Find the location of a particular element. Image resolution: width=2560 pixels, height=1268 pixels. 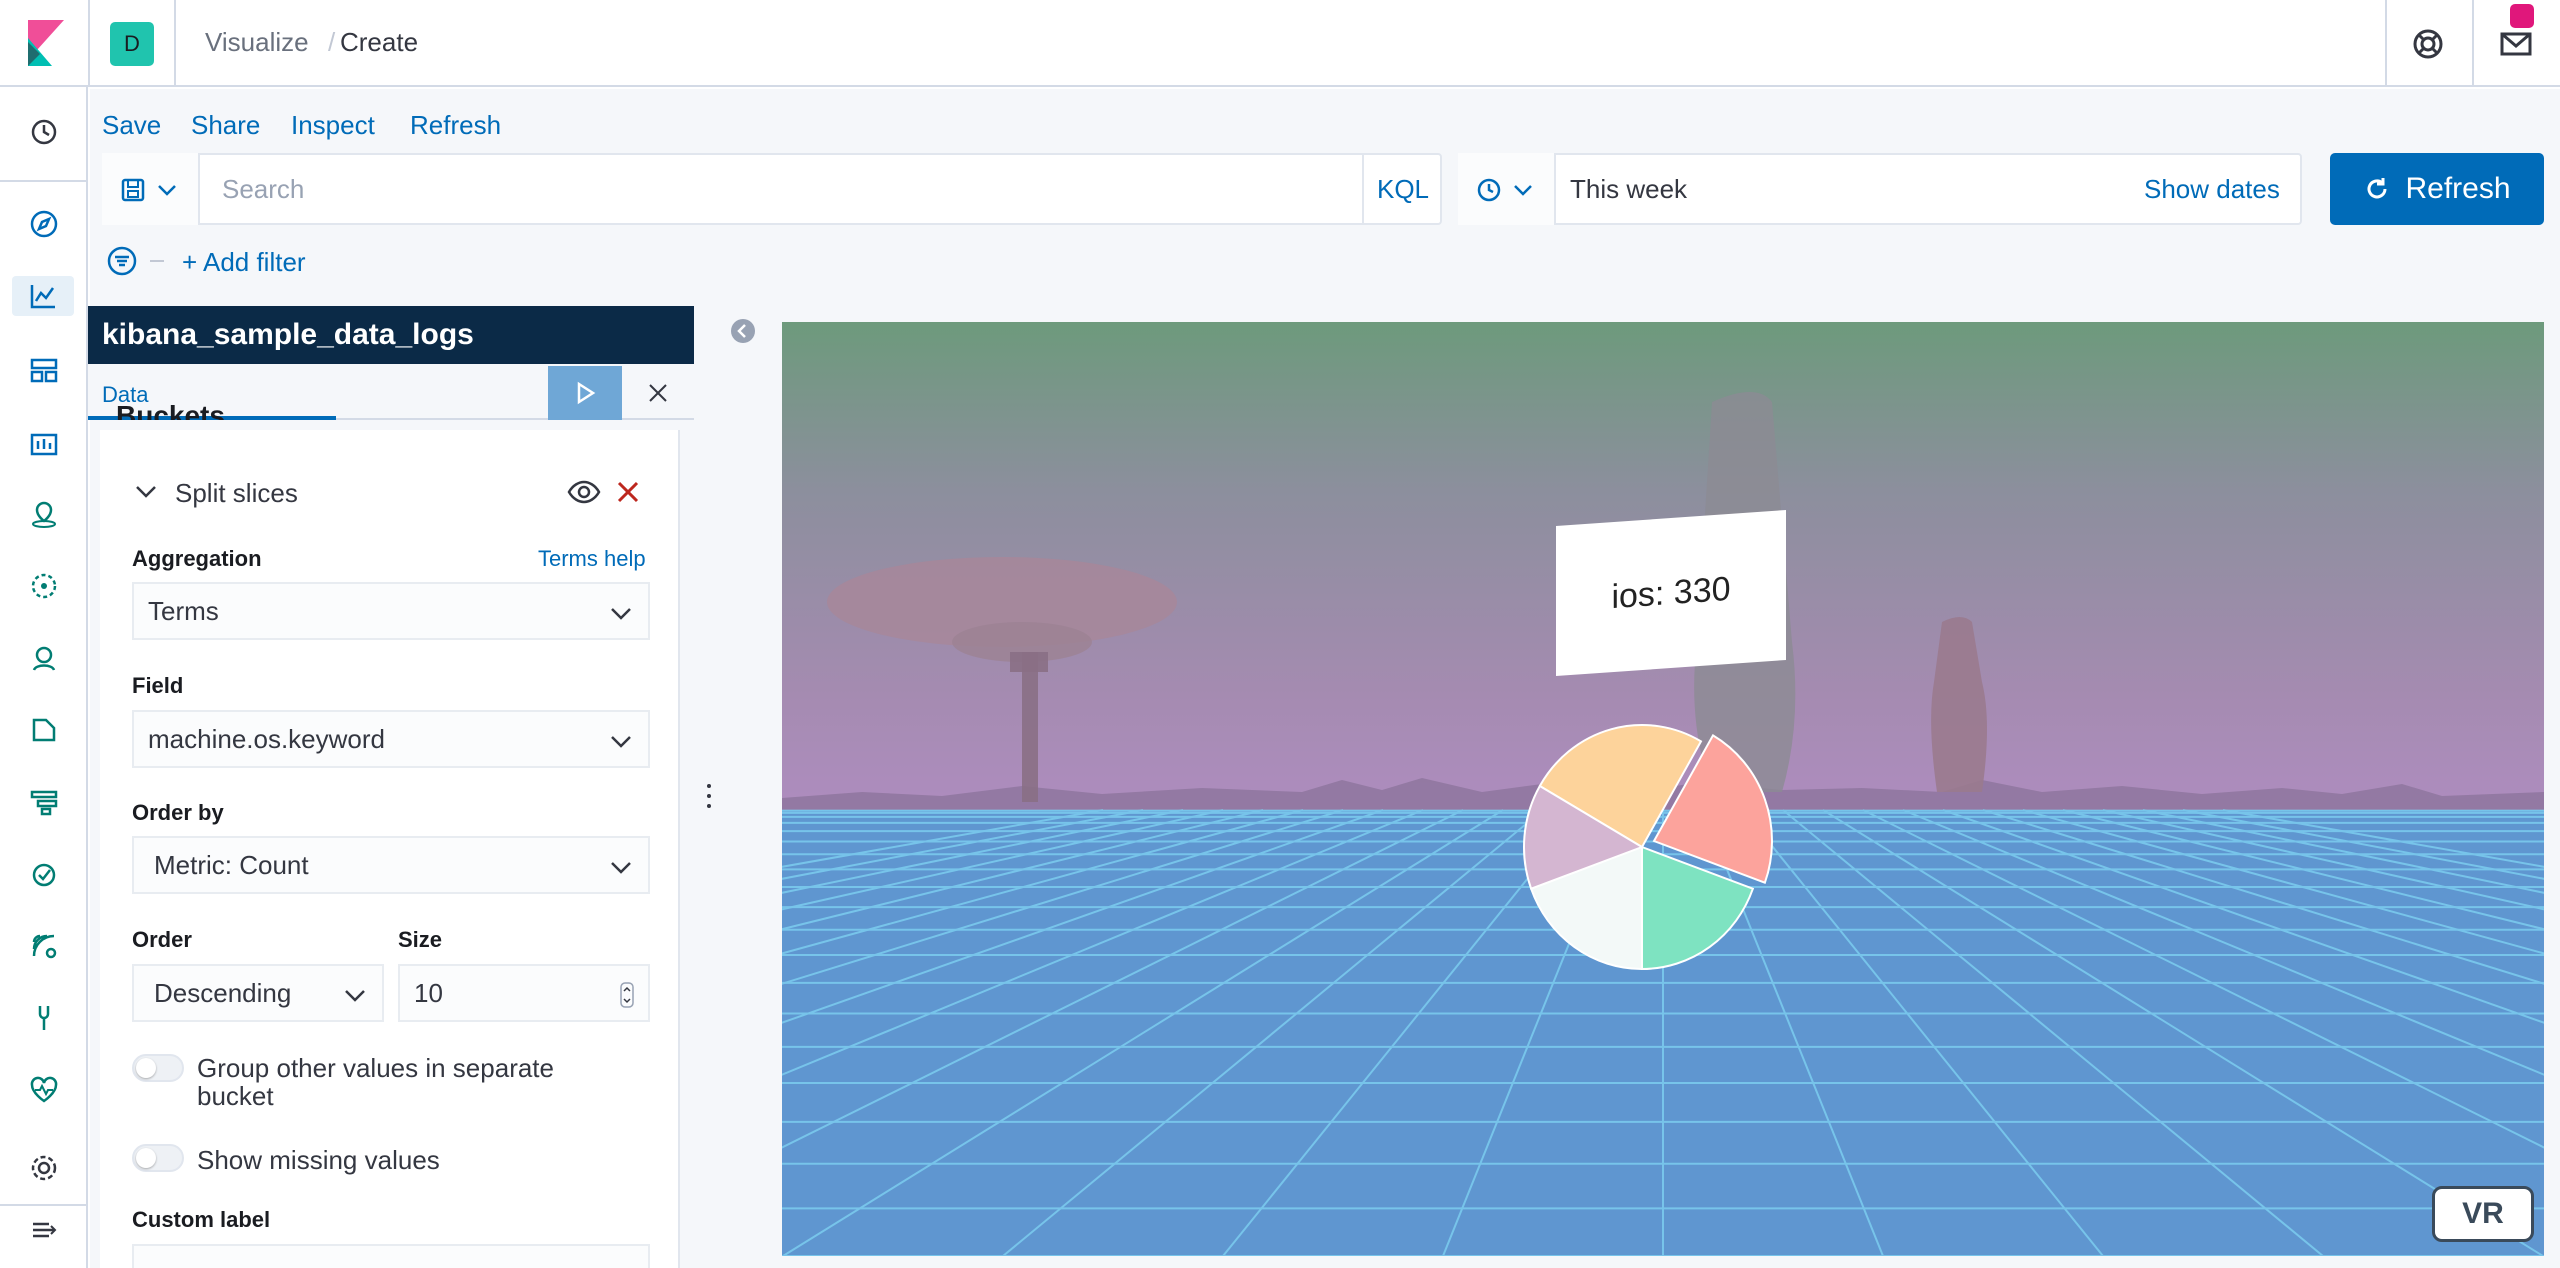

order-by-select: Metric: Count is located at coordinates (391, 865).